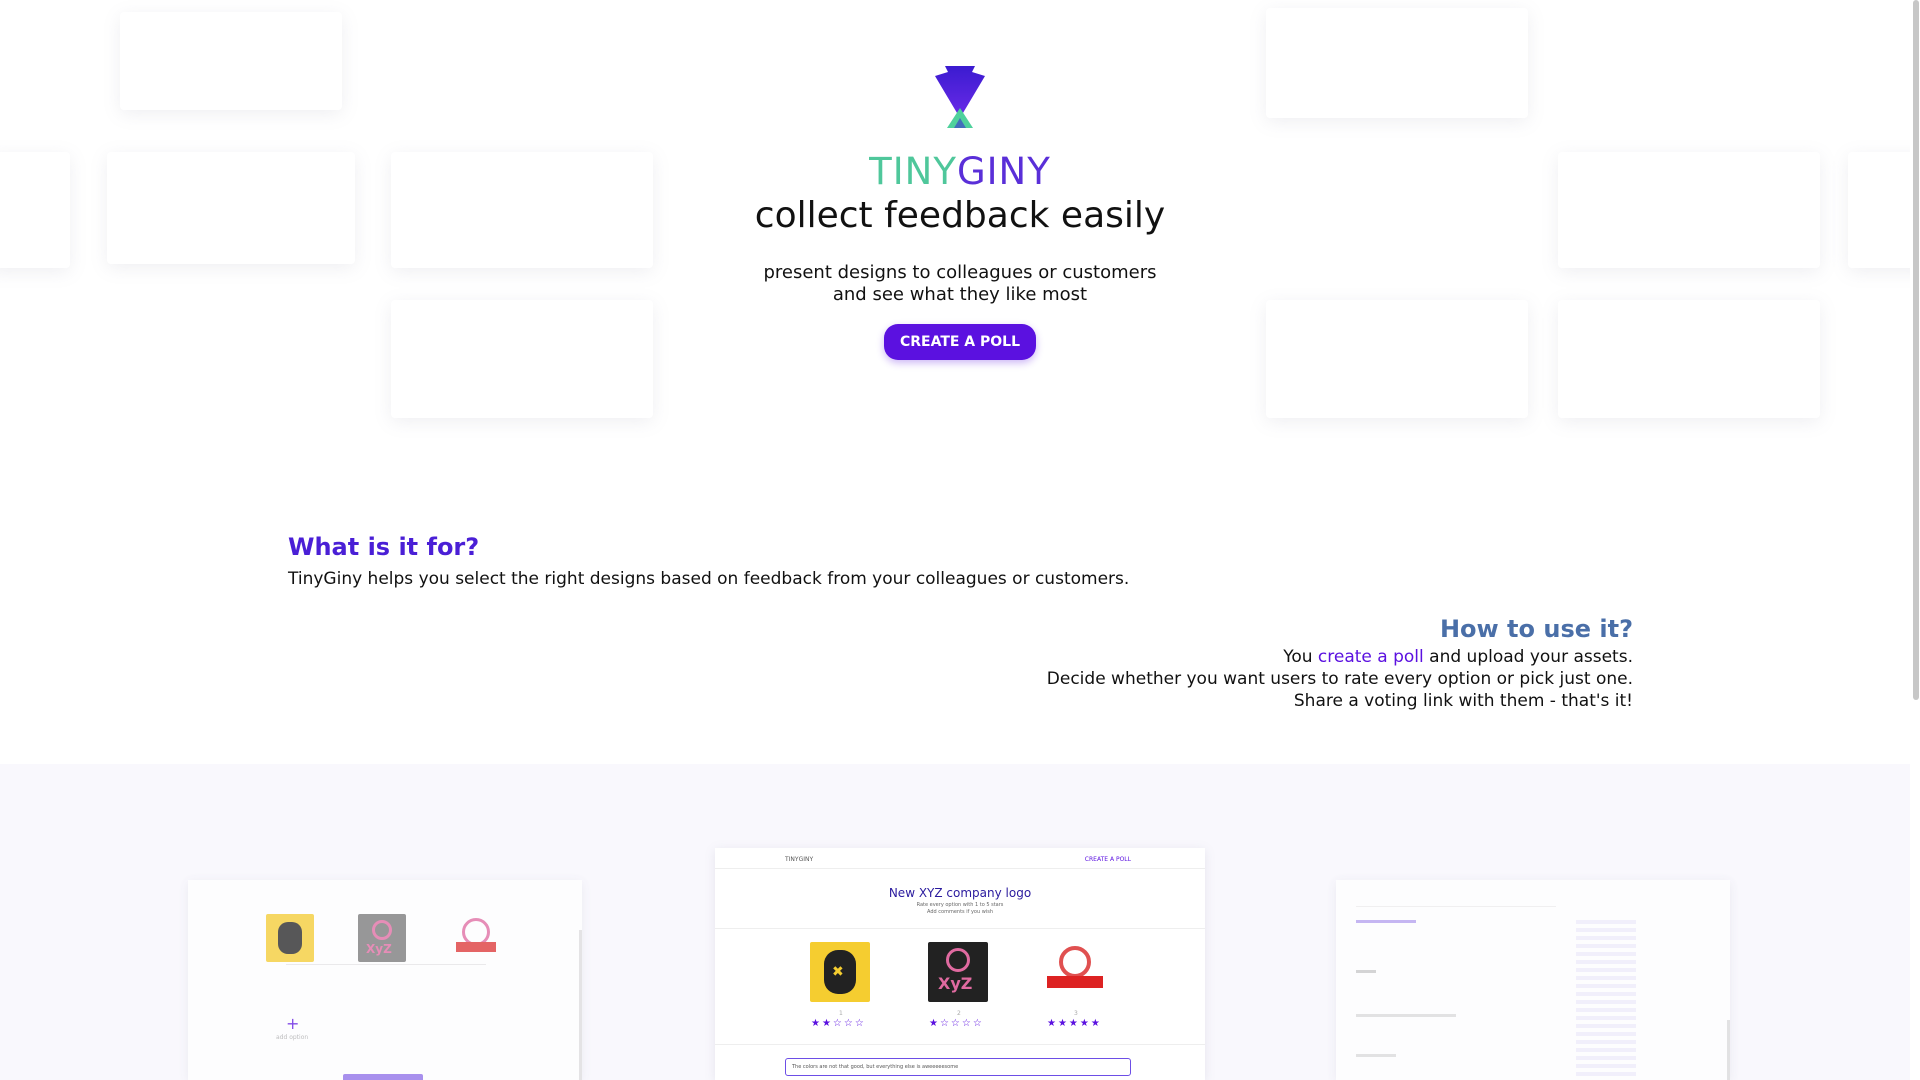 This screenshot has height=1080, width=1920. What do you see at coordinates (960, 294) in the screenshot?
I see `hero-subtitle-line2: and see what they like most` at bounding box center [960, 294].